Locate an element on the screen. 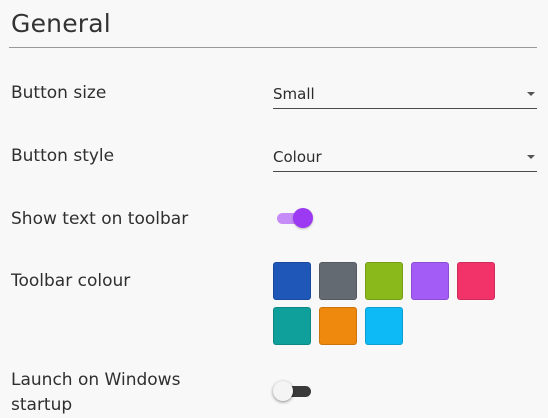 The height and width of the screenshot is (418, 548). button-style-dropdown: Colour is located at coordinates (405, 158).